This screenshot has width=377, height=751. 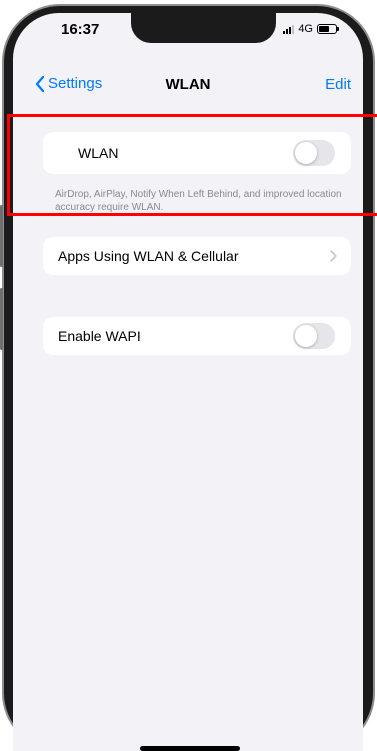 I want to click on volume-up-button, so click(x=1, y=236).